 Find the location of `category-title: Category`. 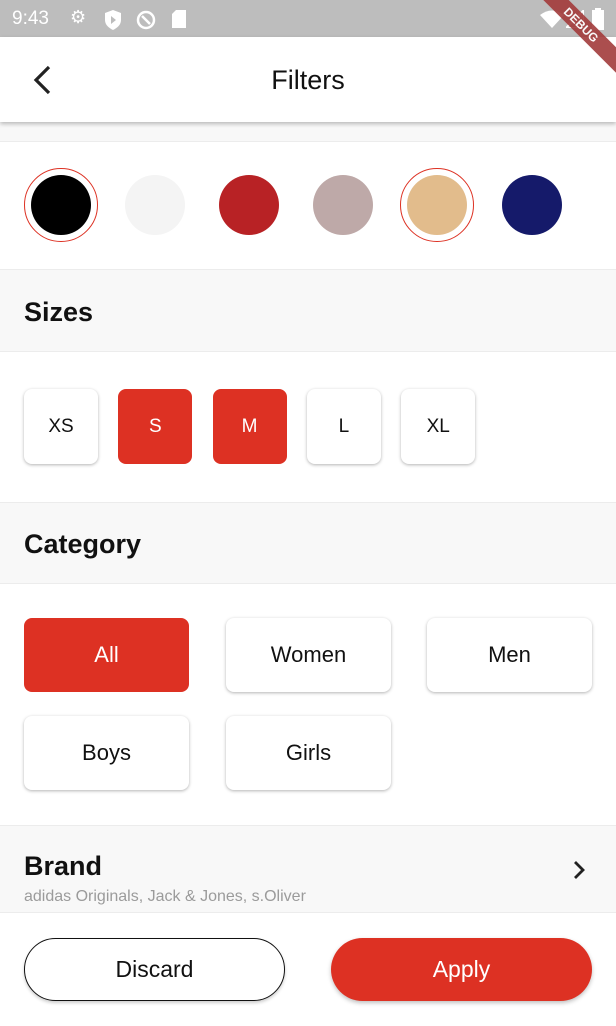

category-title: Category is located at coordinates (83, 544).